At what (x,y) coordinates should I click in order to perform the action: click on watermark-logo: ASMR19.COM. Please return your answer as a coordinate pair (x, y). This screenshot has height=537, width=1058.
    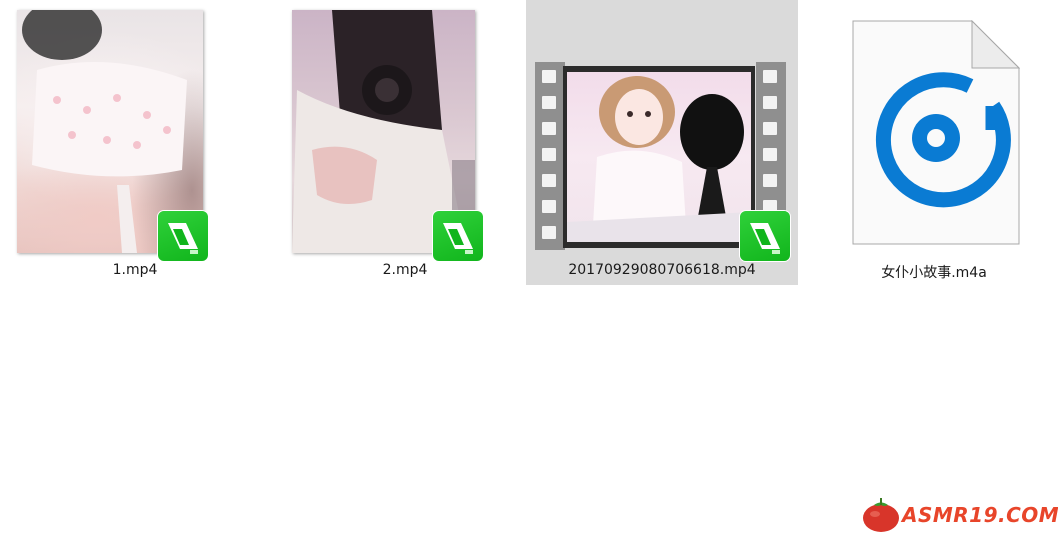
    Looking at the image, I should click on (958, 515).